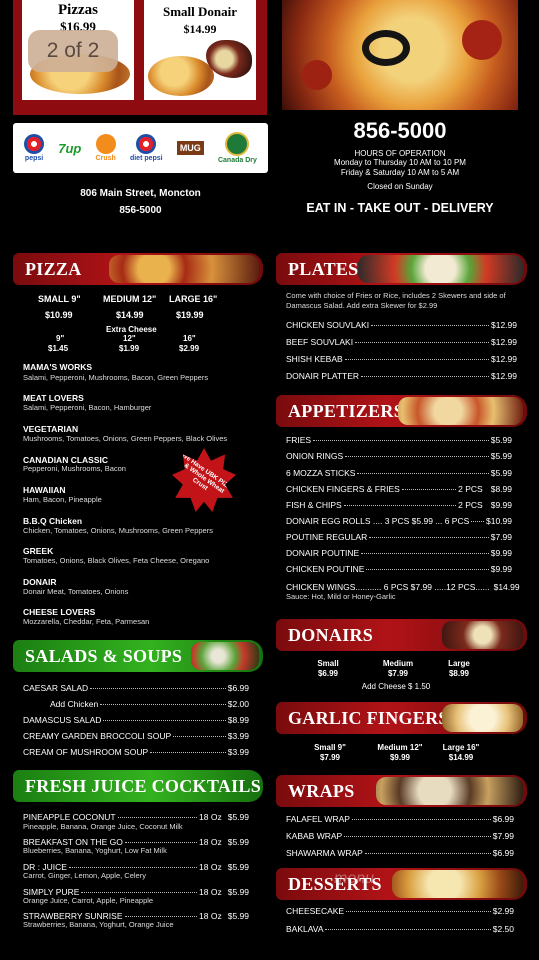 The width and height of the screenshot is (539, 960). Describe the element at coordinates (40, 582) in the screenshot. I see `pizza-item-name: DONAIR` at that location.